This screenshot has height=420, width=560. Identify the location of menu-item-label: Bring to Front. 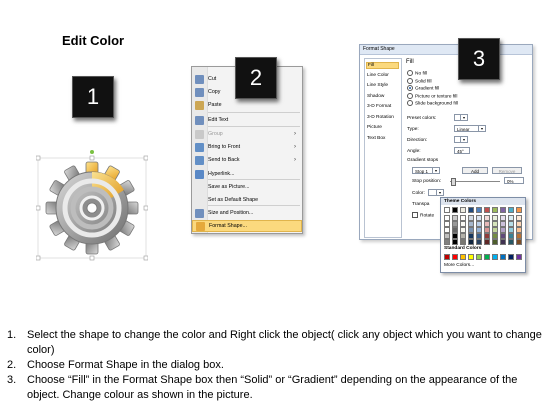
(224, 147).